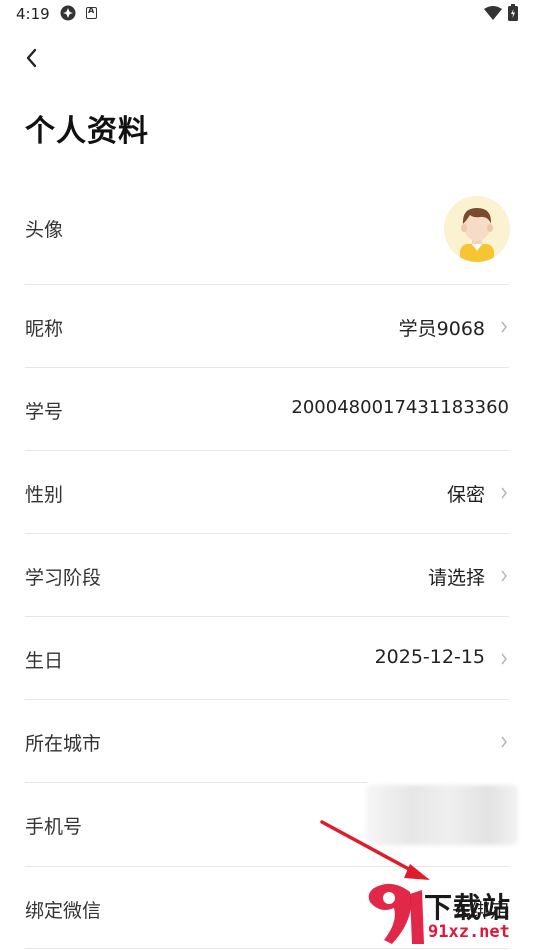 Image resolution: width=534 pixels, height=950 pixels. What do you see at coordinates (267, 14) in the screenshot?
I see `status-bar: 4:19 A` at bounding box center [267, 14].